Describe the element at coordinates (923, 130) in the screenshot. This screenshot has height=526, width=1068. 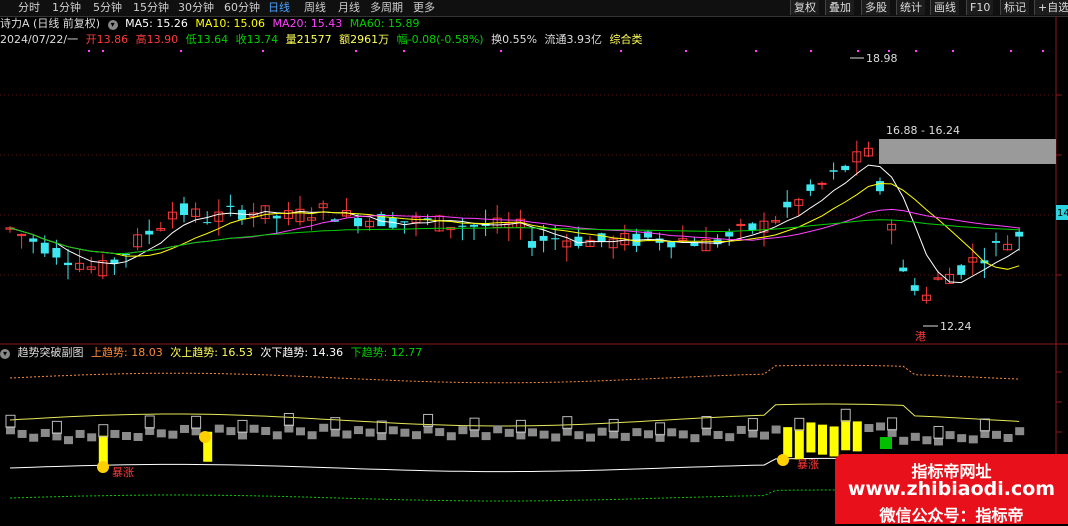
I see `range-label: 16.88 - 16.24` at that location.